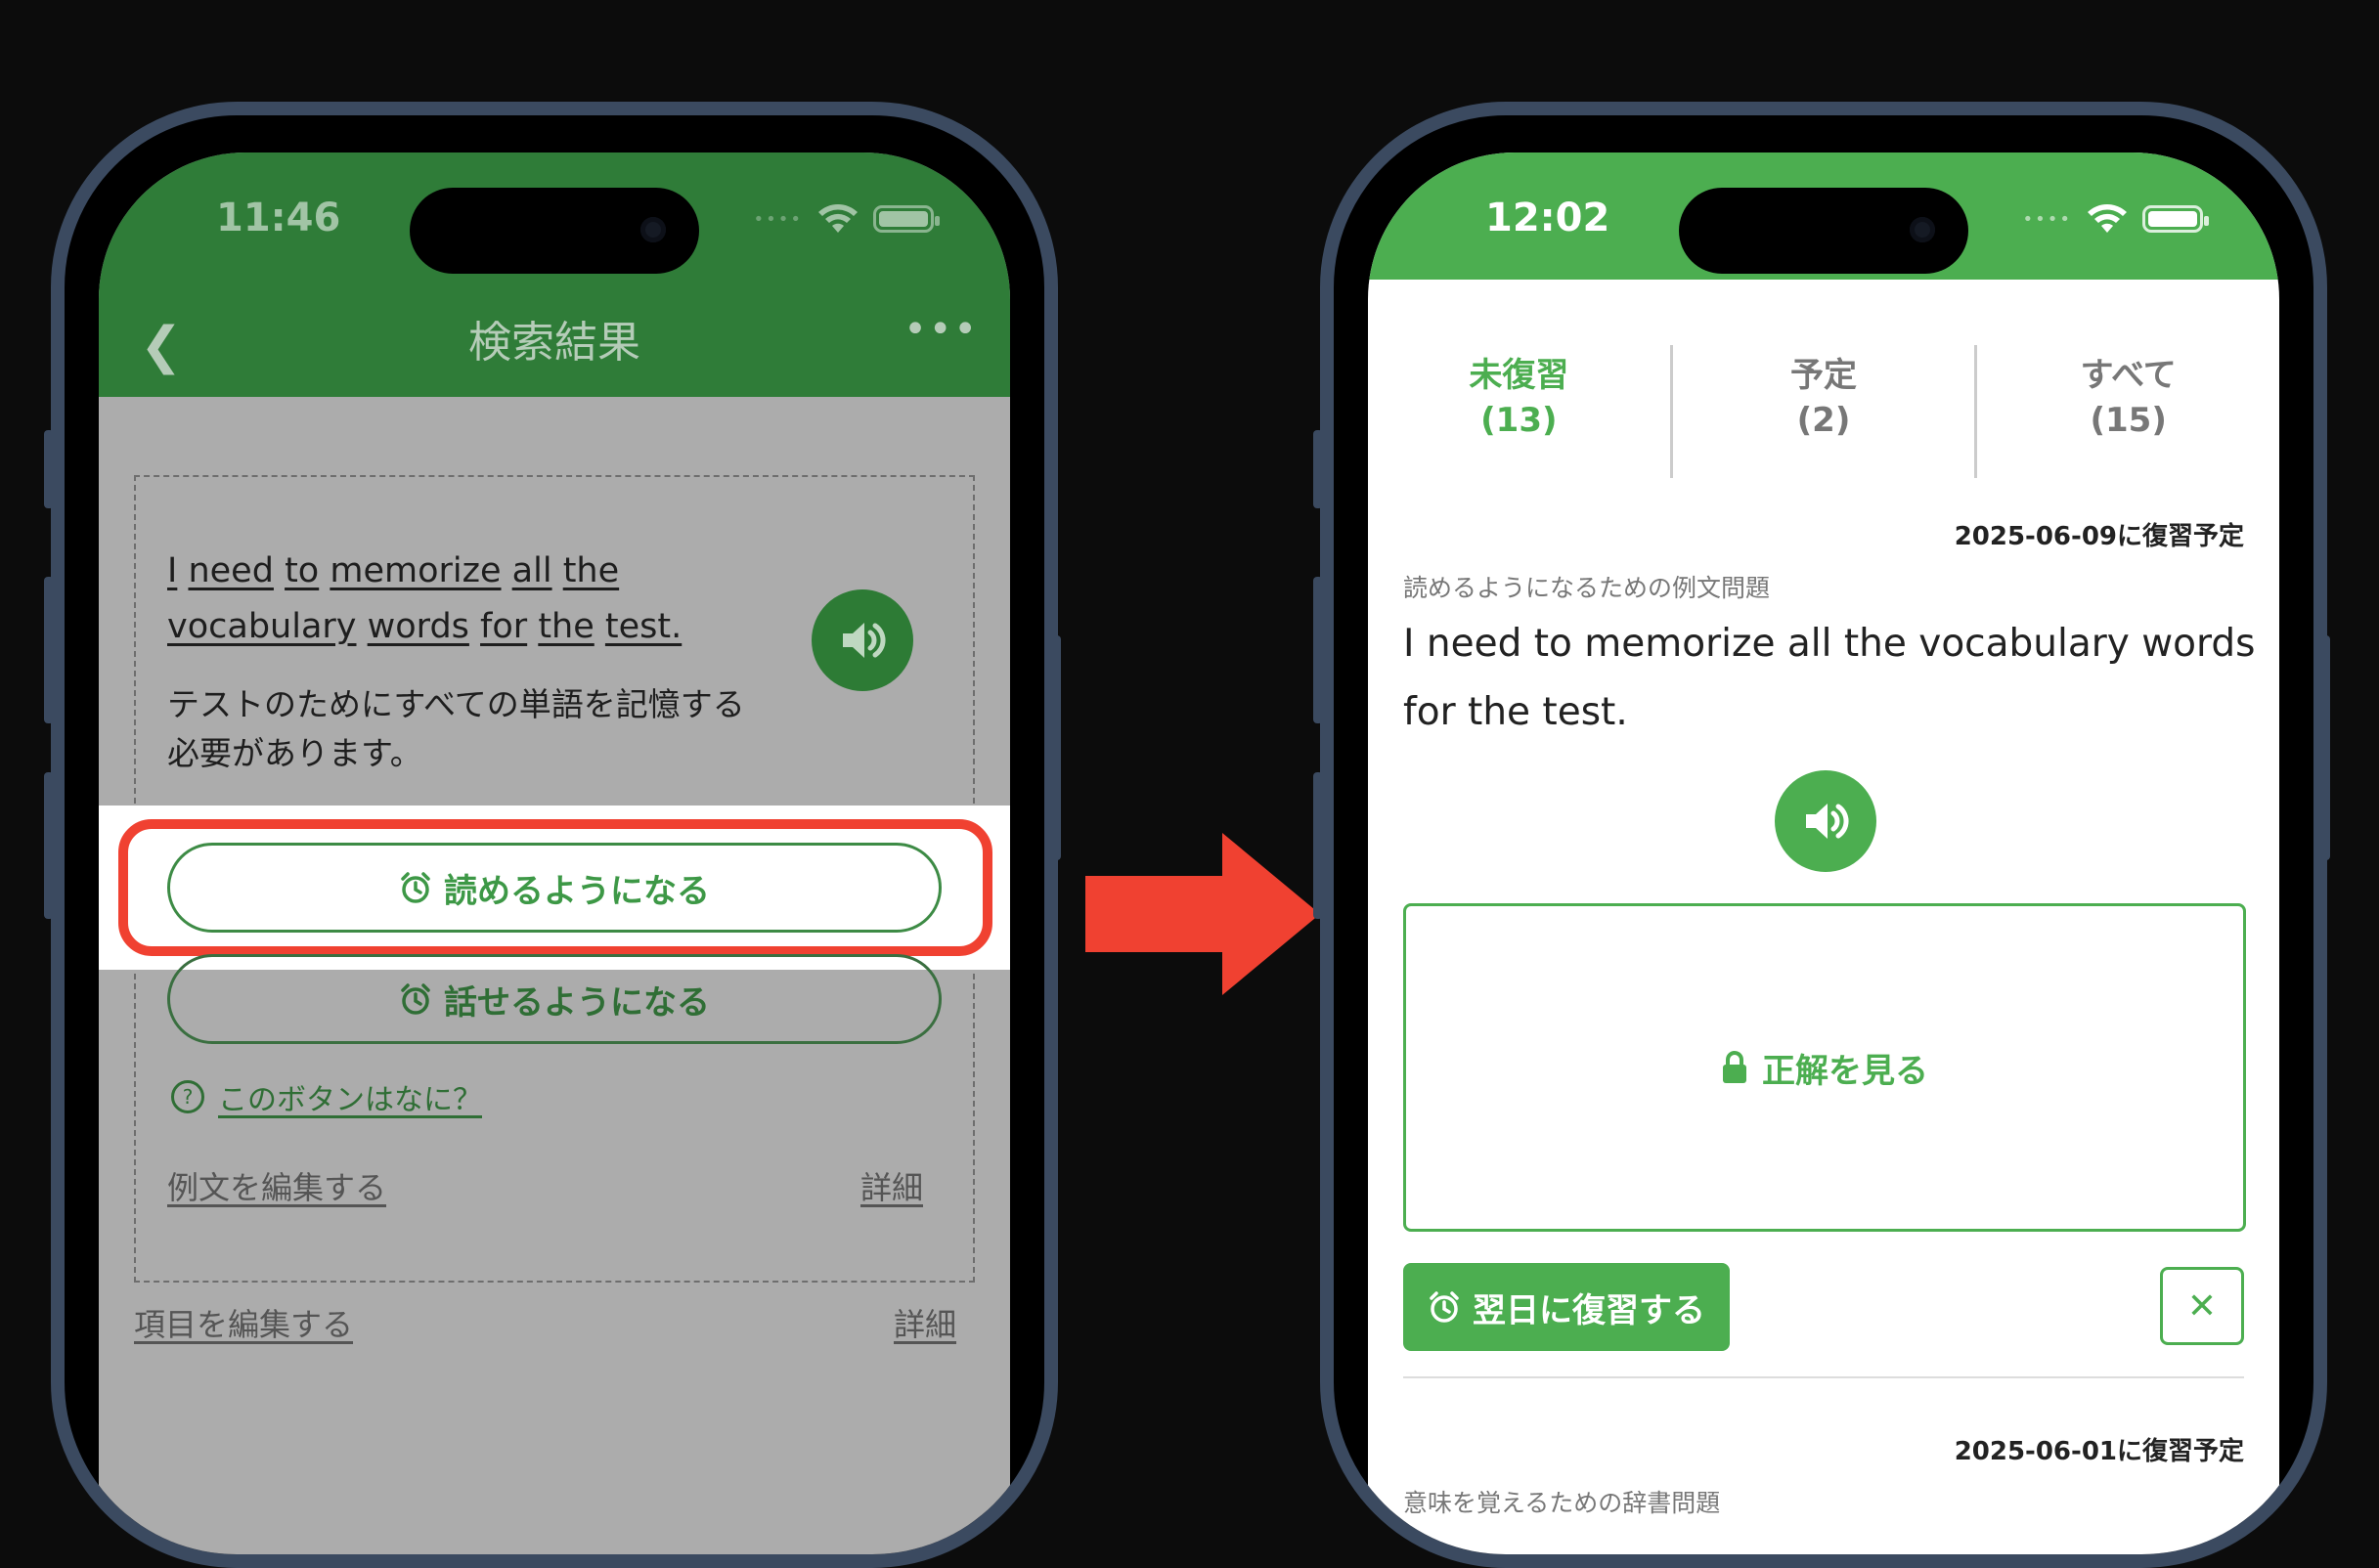 The image size is (2379, 1568). I want to click on speak-button: 話せるようになる, so click(554, 999).